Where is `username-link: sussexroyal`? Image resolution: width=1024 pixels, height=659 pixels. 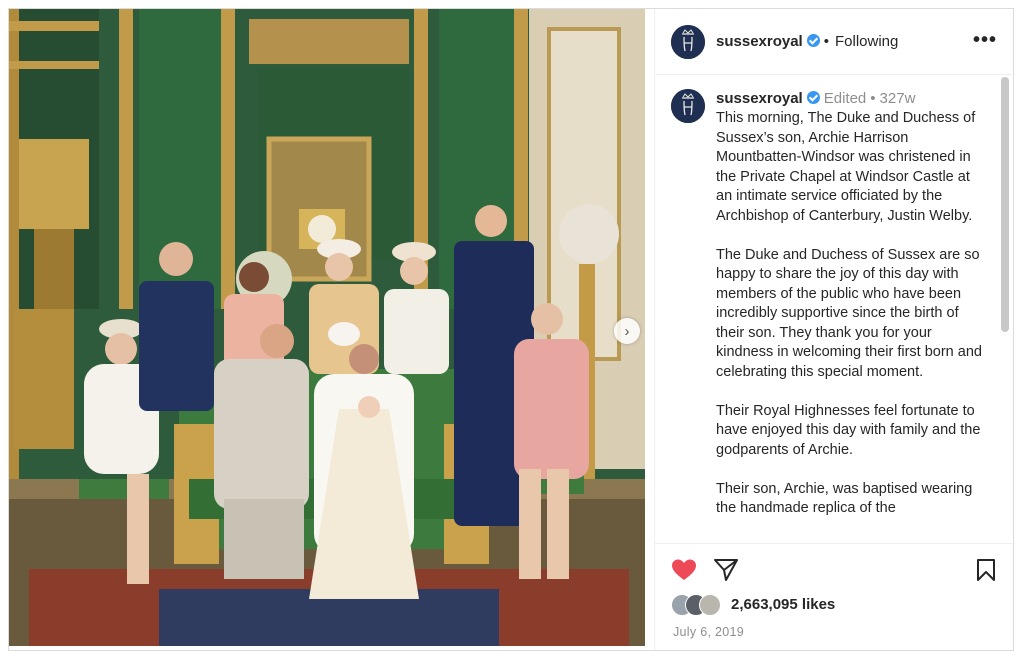 username-link: sussexroyal is located at coordinates (759, 41).